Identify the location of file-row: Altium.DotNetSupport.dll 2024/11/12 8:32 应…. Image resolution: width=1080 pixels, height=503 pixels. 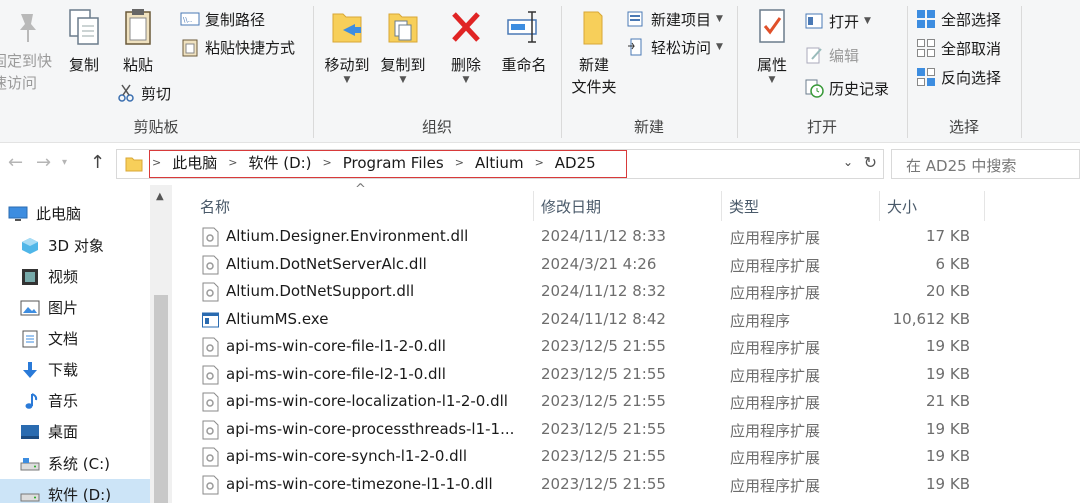
(598, 291).